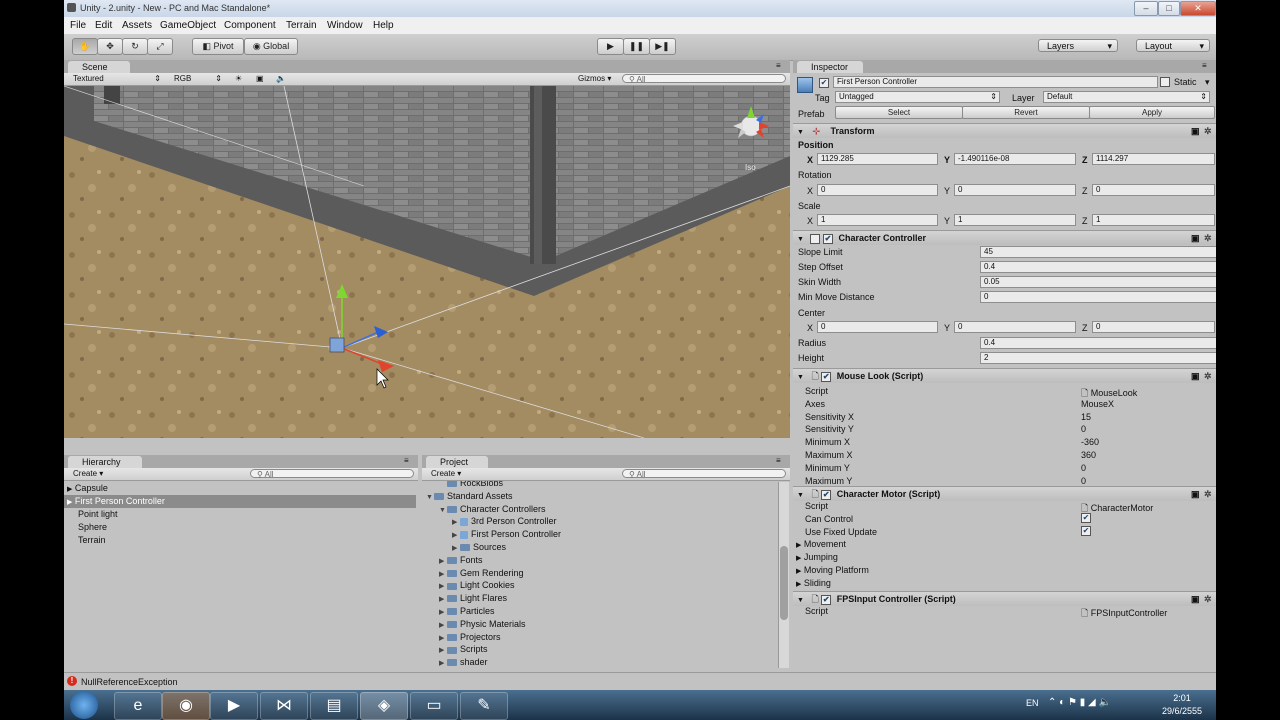  What do you see at coordinates (899, 112) in the screenshot?
I see `prefab-select-button: Select` at bounding box center [899, 112].